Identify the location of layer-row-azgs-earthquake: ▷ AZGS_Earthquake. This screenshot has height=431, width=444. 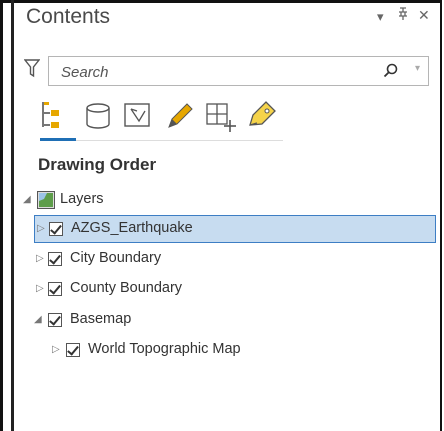
(235, 229).